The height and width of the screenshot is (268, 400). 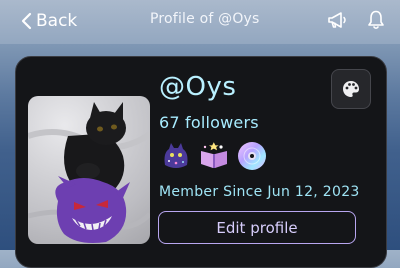 I want to click on member-since: Member Since Jun 12, 2023, so click(x=259, y=192).